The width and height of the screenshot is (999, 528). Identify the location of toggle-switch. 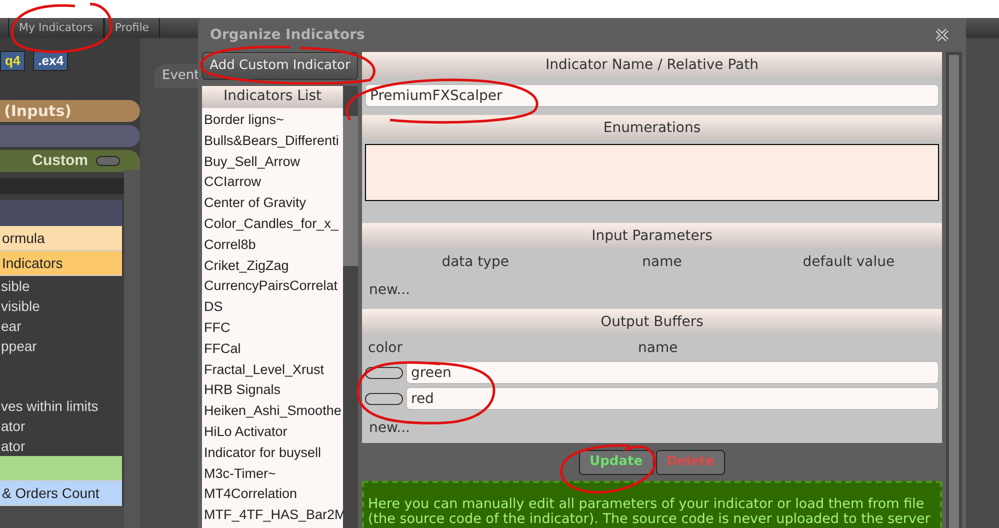
(108, 161).